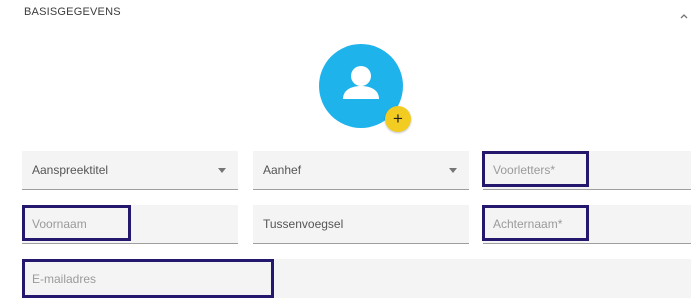 This screenshot has width=691, height=298. What do you see at coordinates (361, 224) in the screenshot?
I see `tussenvoegsel-field: Tussenvoegsel` at bounding box center [361, 224].